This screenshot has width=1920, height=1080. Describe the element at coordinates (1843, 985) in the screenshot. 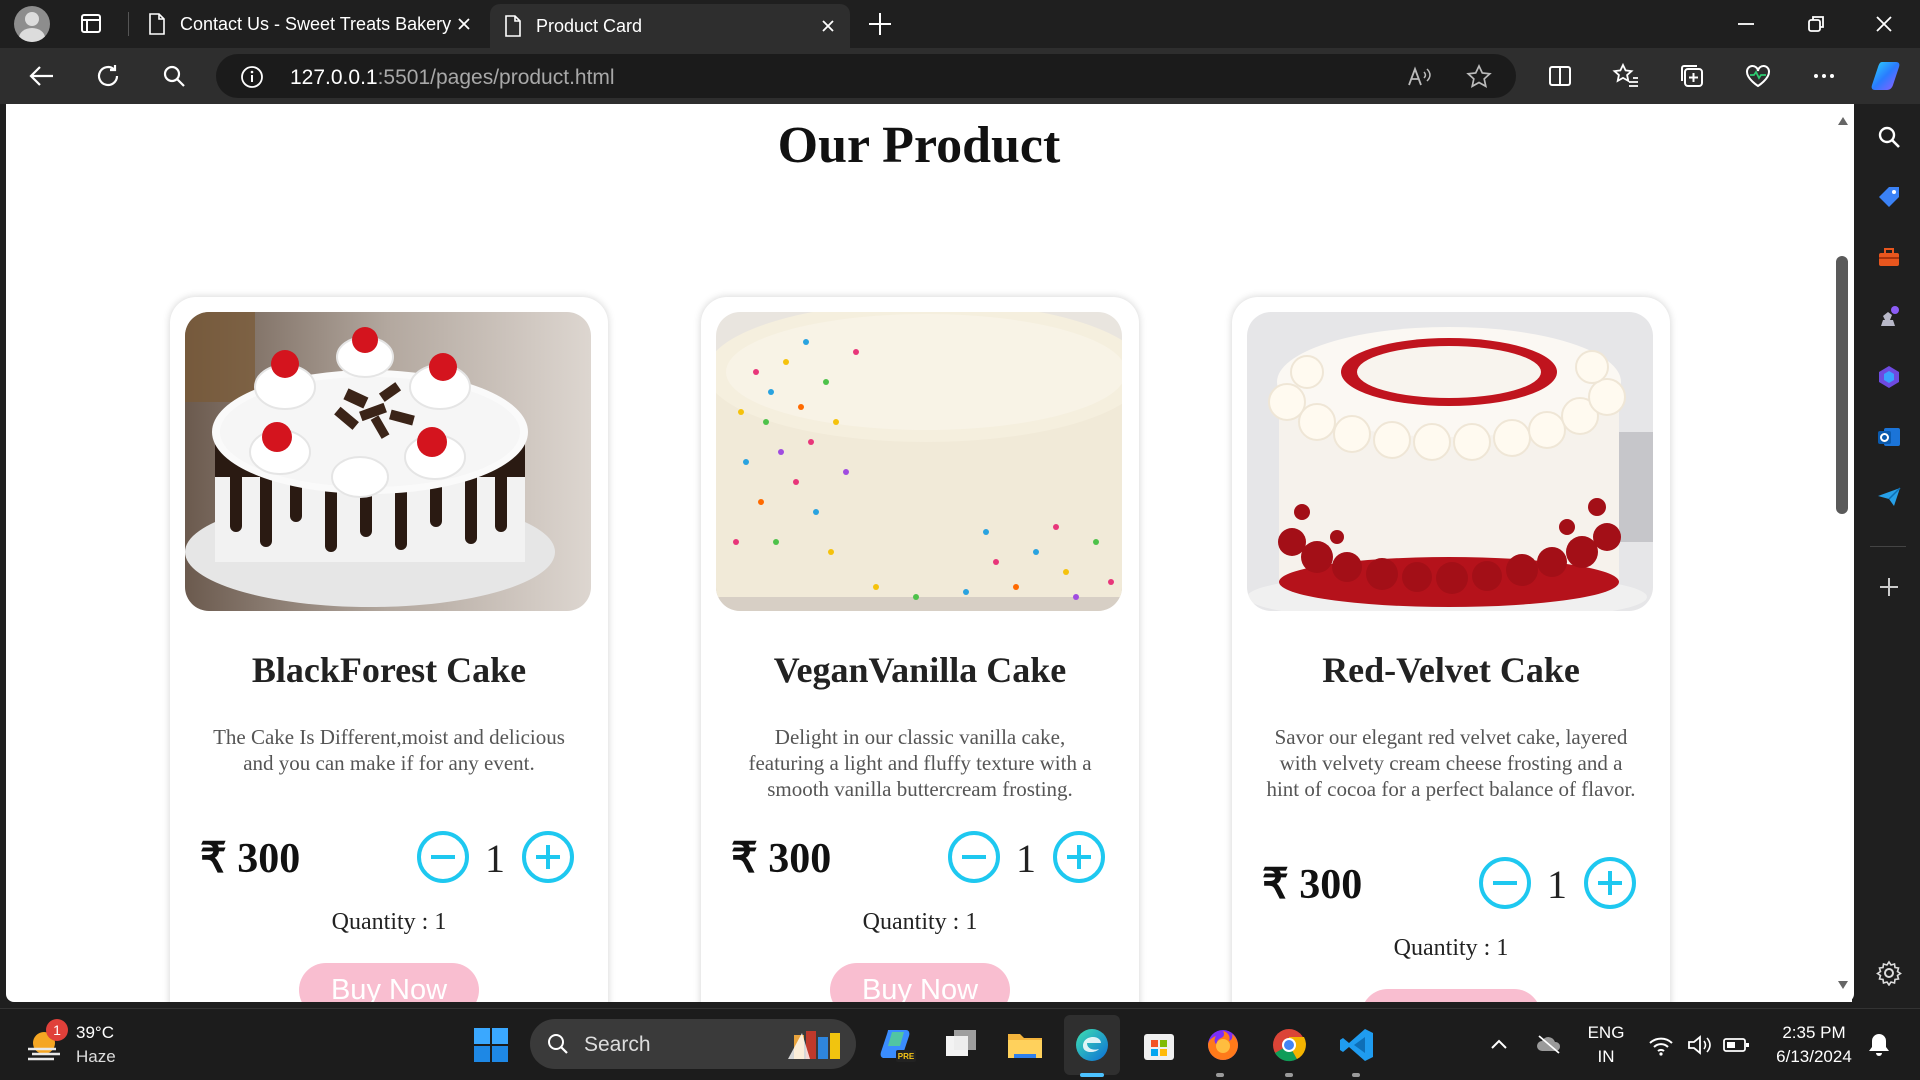

I see `scroll-down-icon` at that location.